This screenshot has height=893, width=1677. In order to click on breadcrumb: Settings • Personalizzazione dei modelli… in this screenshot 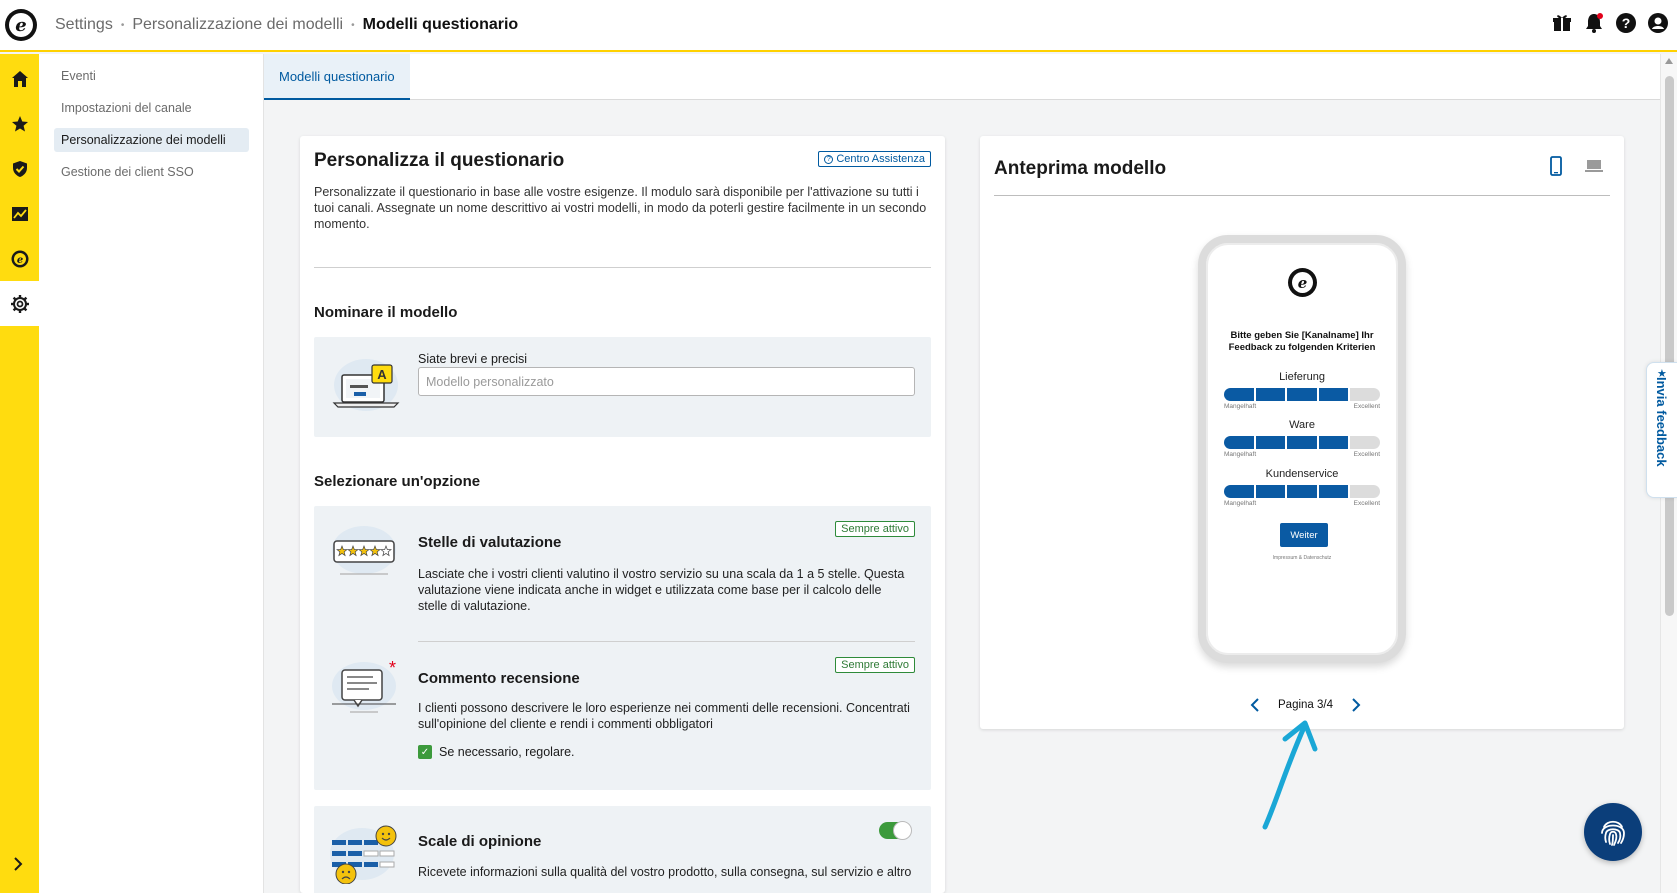, I will do `click(286, 25)`.